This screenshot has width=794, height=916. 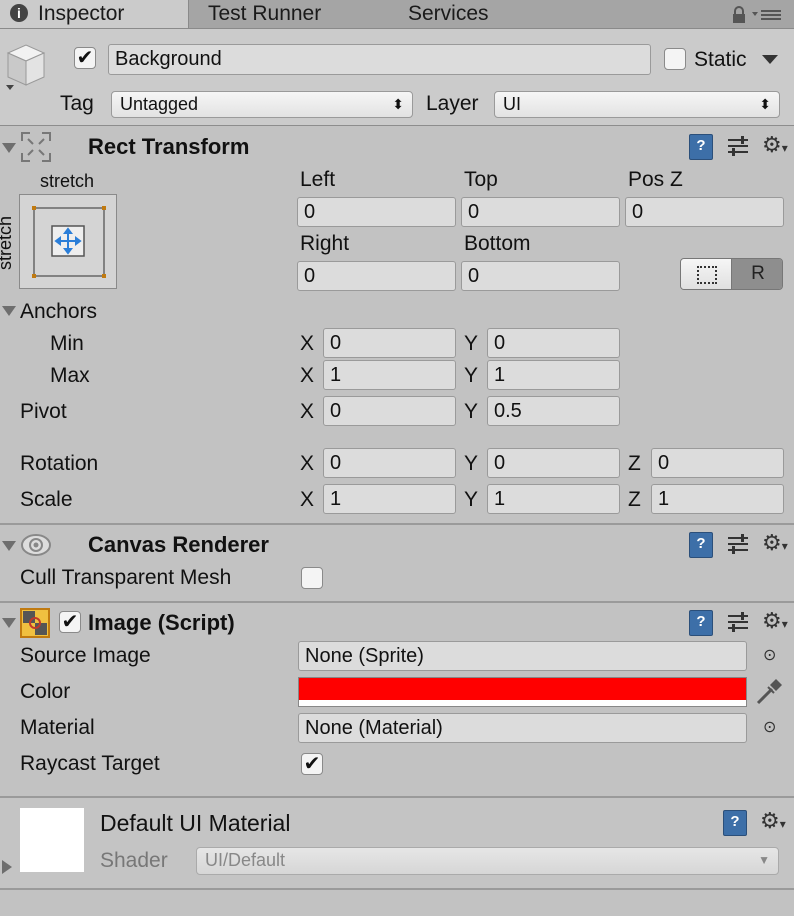 I want to click on dropdown-arrow-icon: ▼, so click(x=764, y=860).